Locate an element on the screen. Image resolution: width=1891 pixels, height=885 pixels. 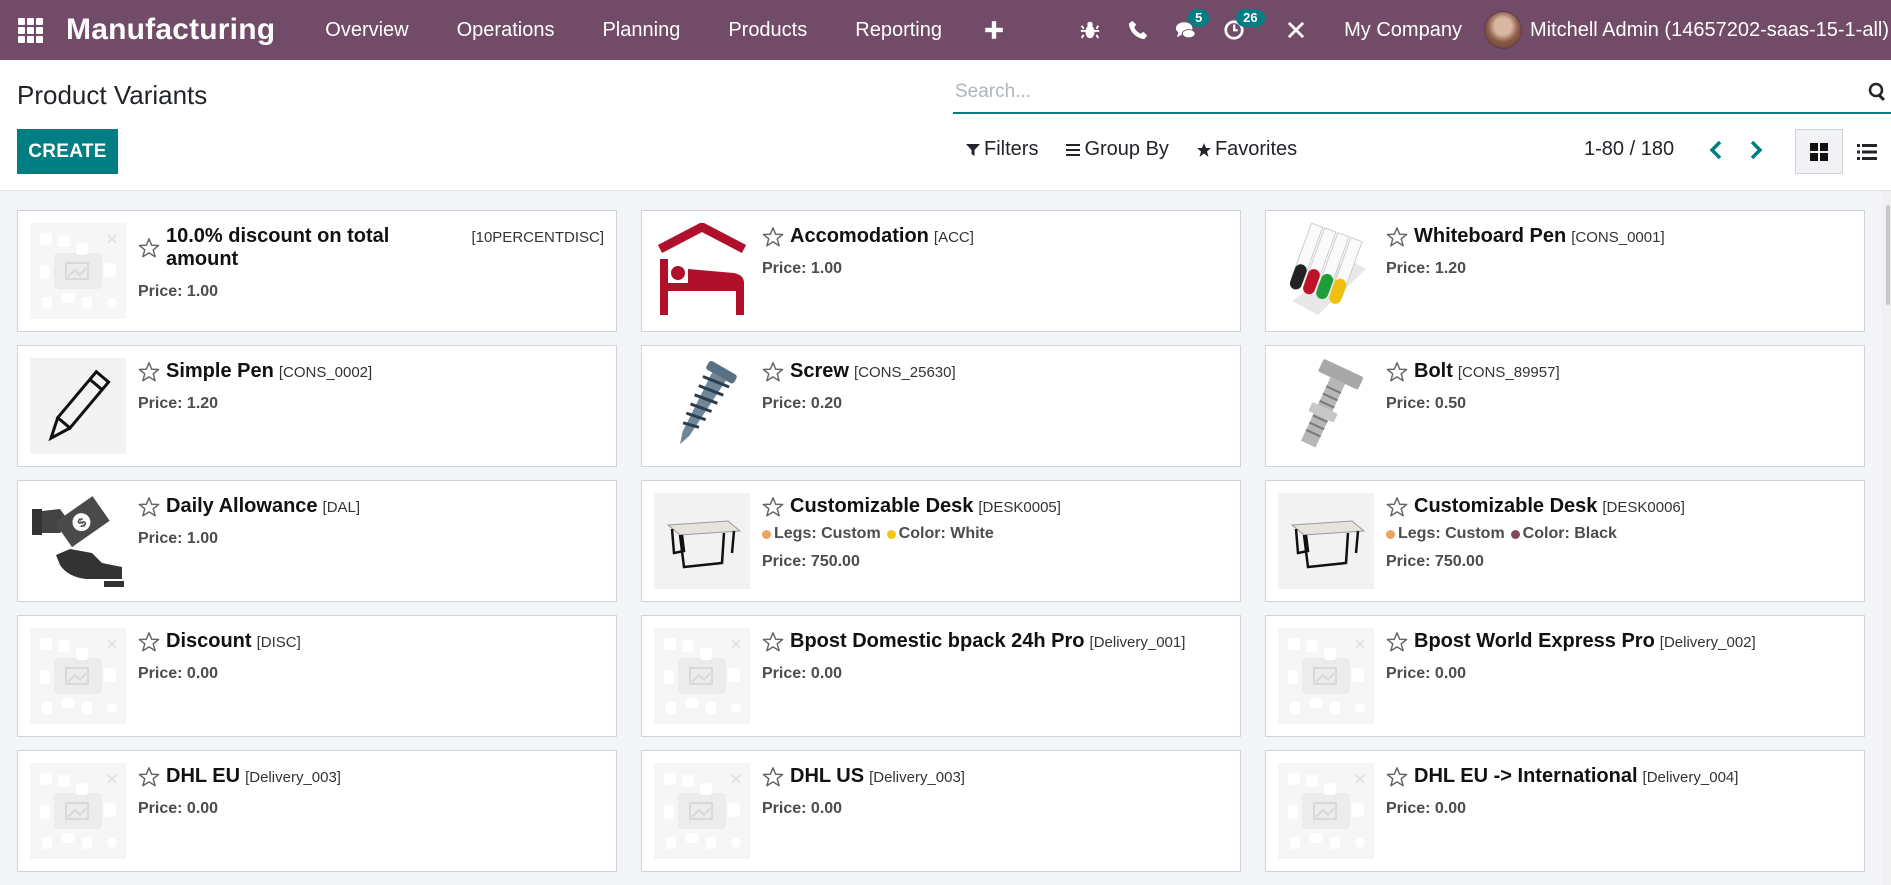
phone-icon is located at coordinates (1138, 30).